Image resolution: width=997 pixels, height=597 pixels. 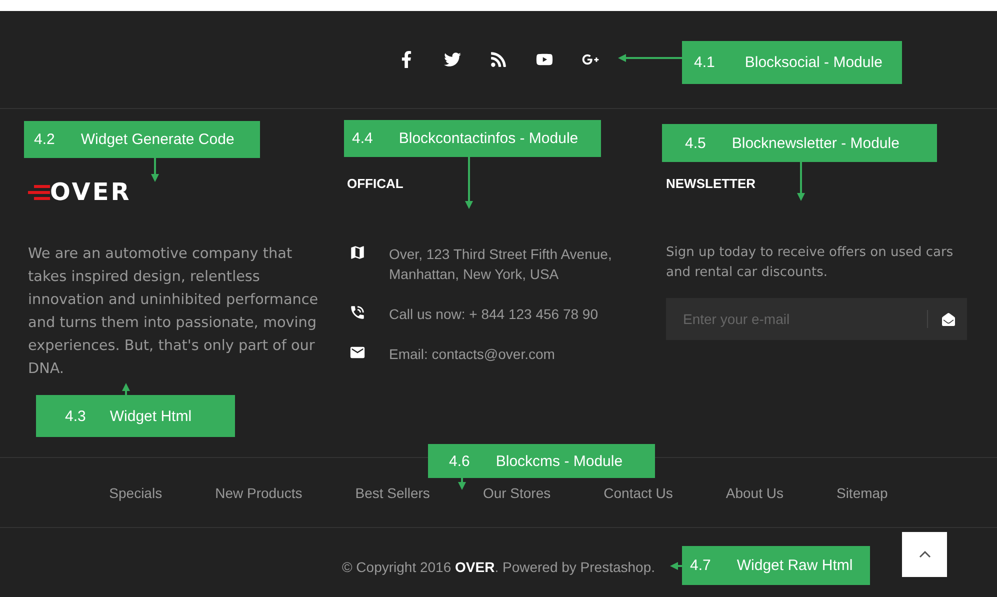 I want to click on chevron-up-icon, so click(x=924, y=554).